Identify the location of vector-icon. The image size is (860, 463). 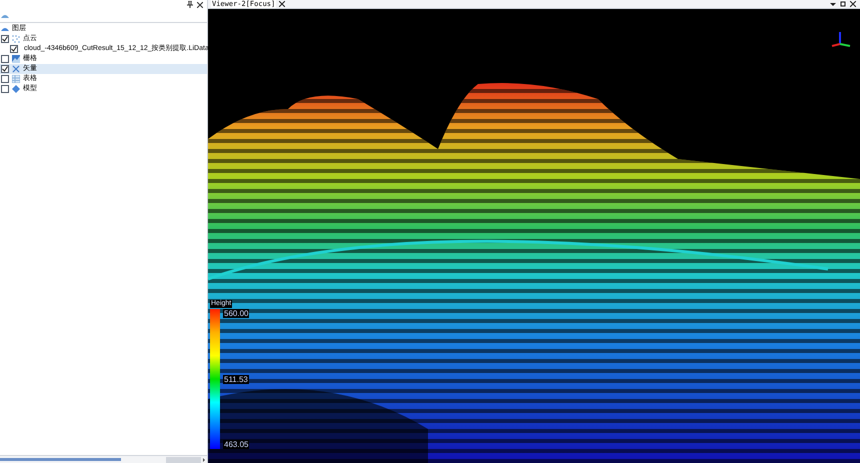
(16, 69).